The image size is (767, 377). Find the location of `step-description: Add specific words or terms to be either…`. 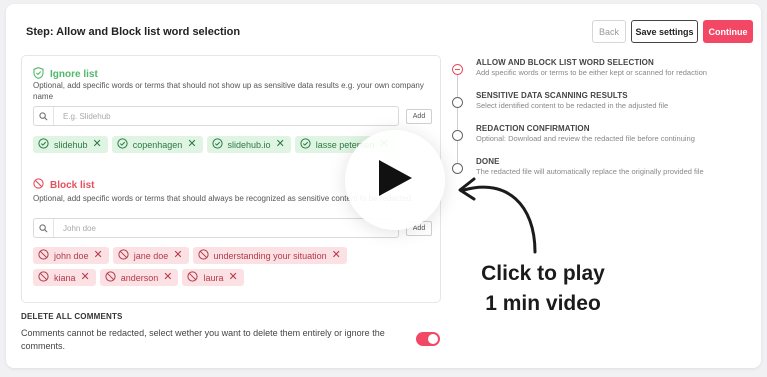

step-description: Add specific words or terms to be either… is located at coordinates (591, 72).